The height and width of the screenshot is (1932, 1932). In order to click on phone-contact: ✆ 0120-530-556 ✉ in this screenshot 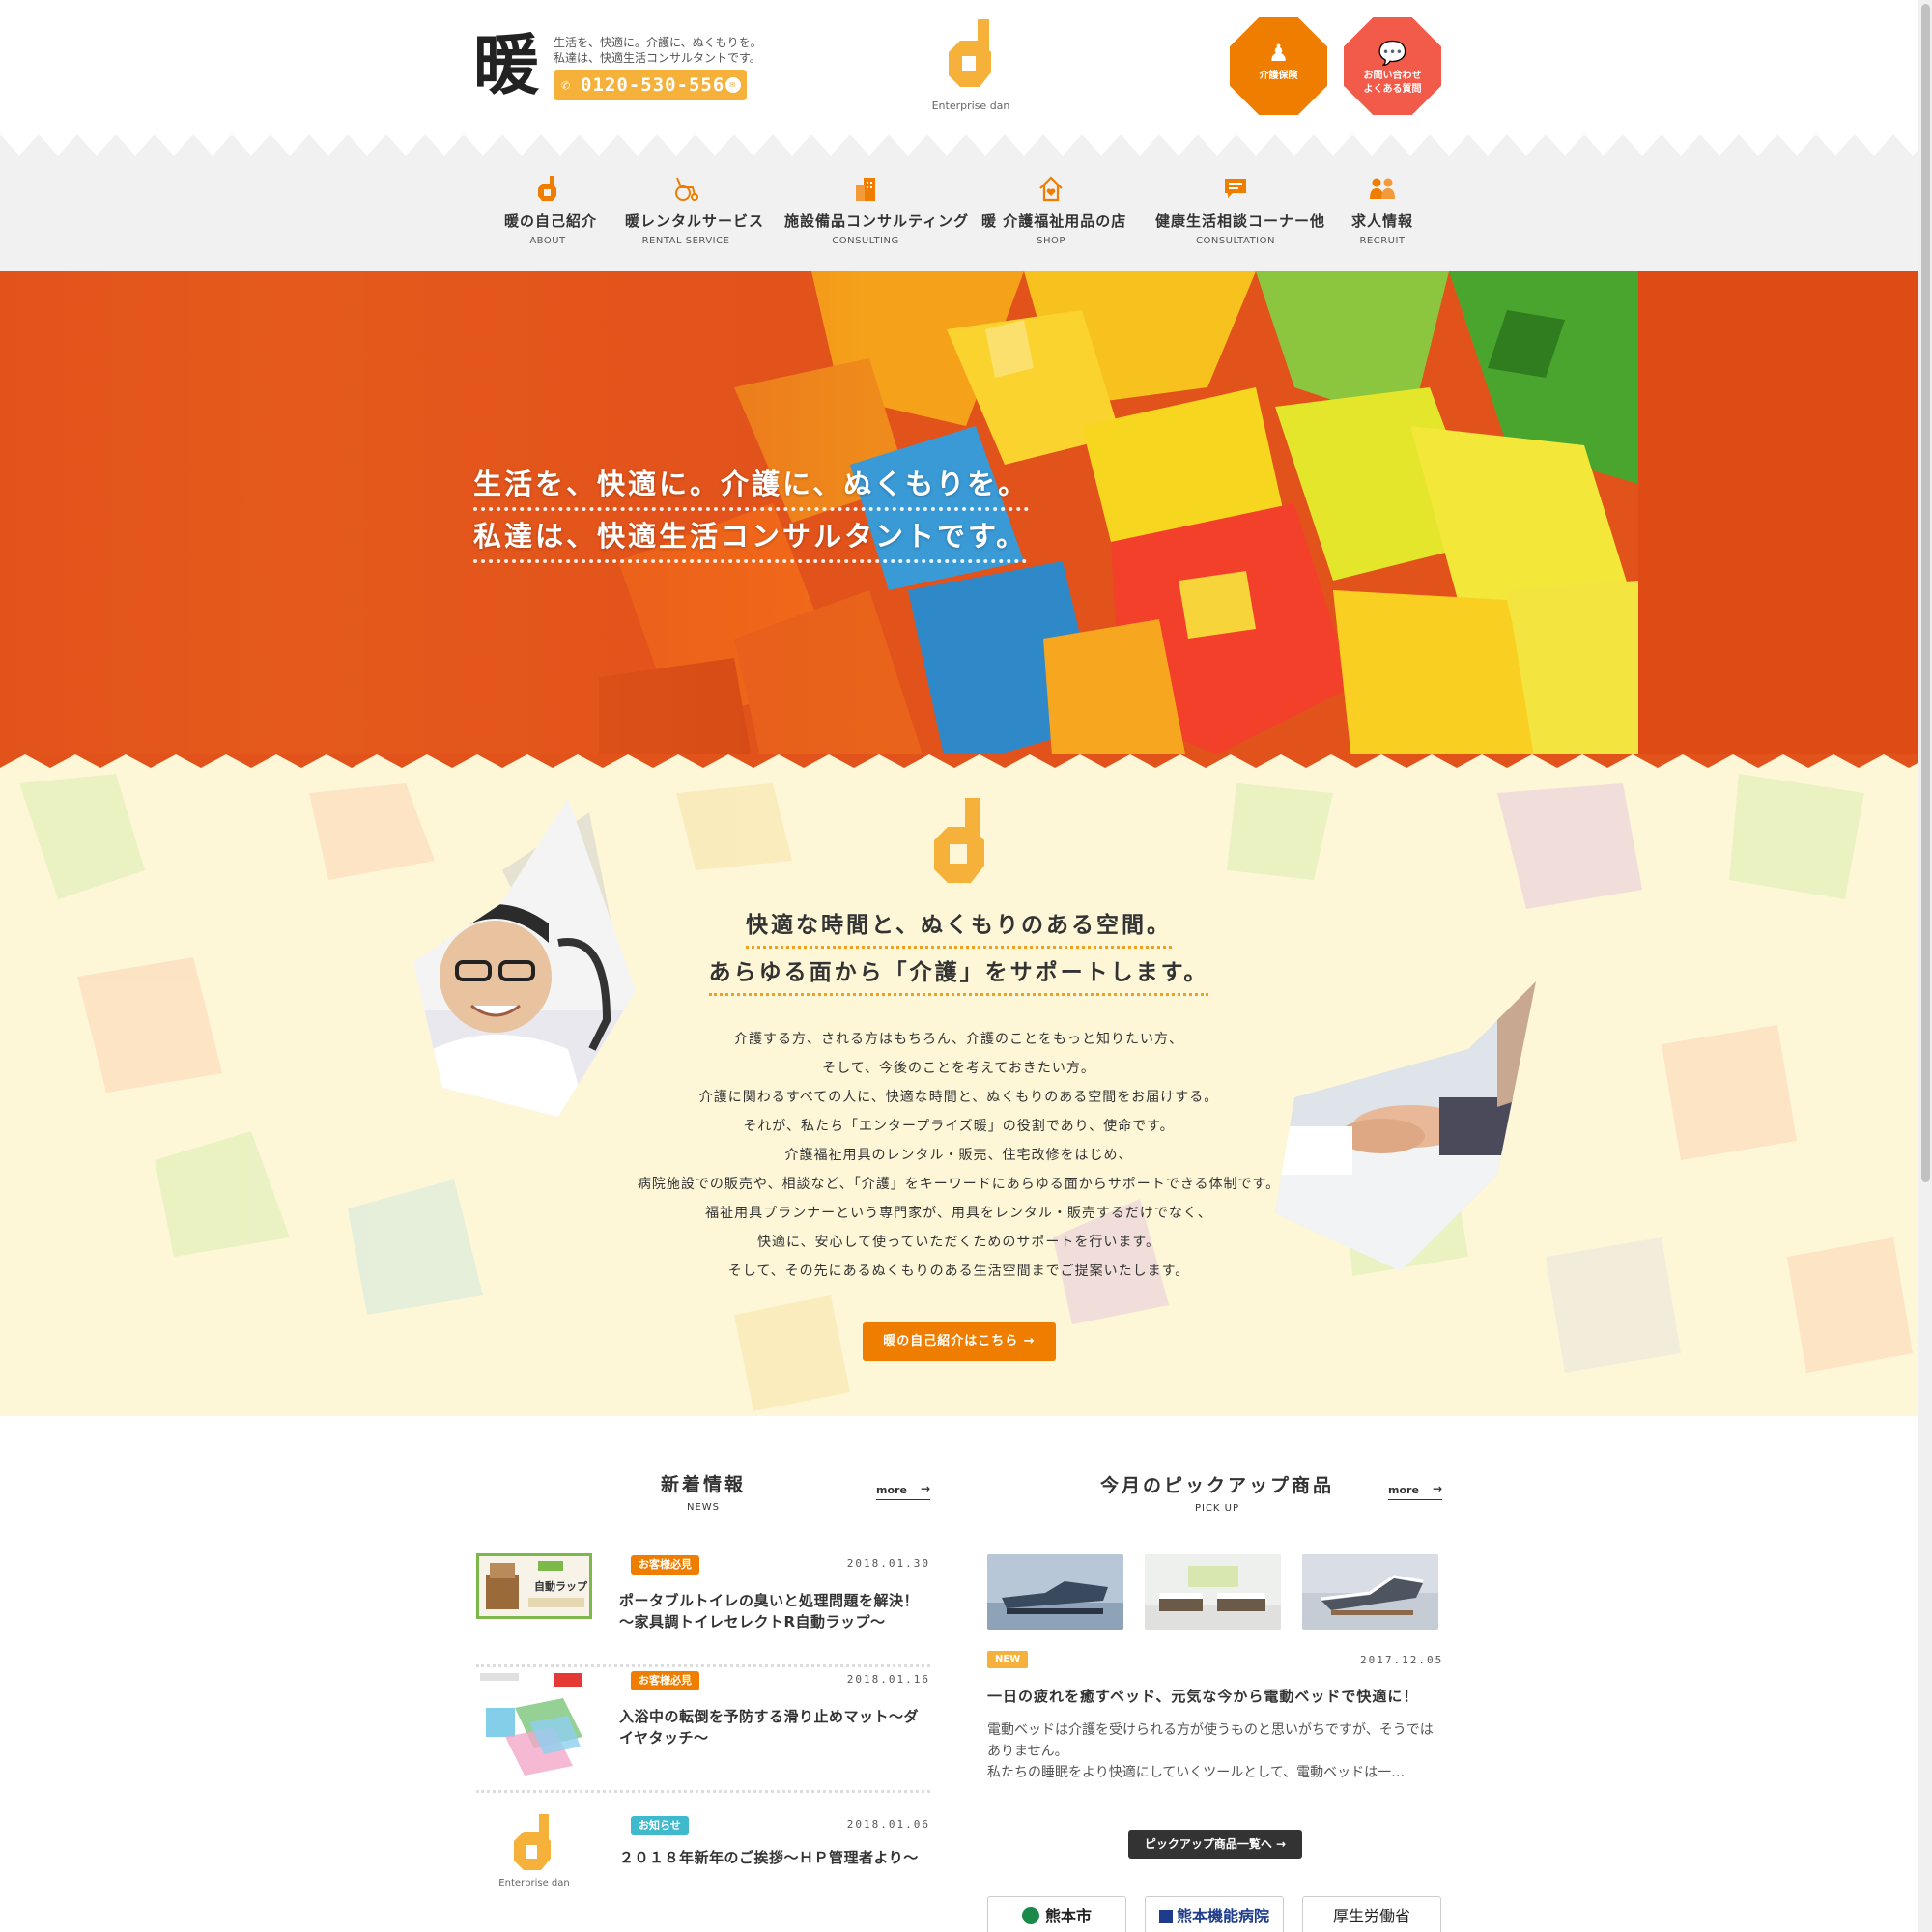, I will do `click(650, 85)`.